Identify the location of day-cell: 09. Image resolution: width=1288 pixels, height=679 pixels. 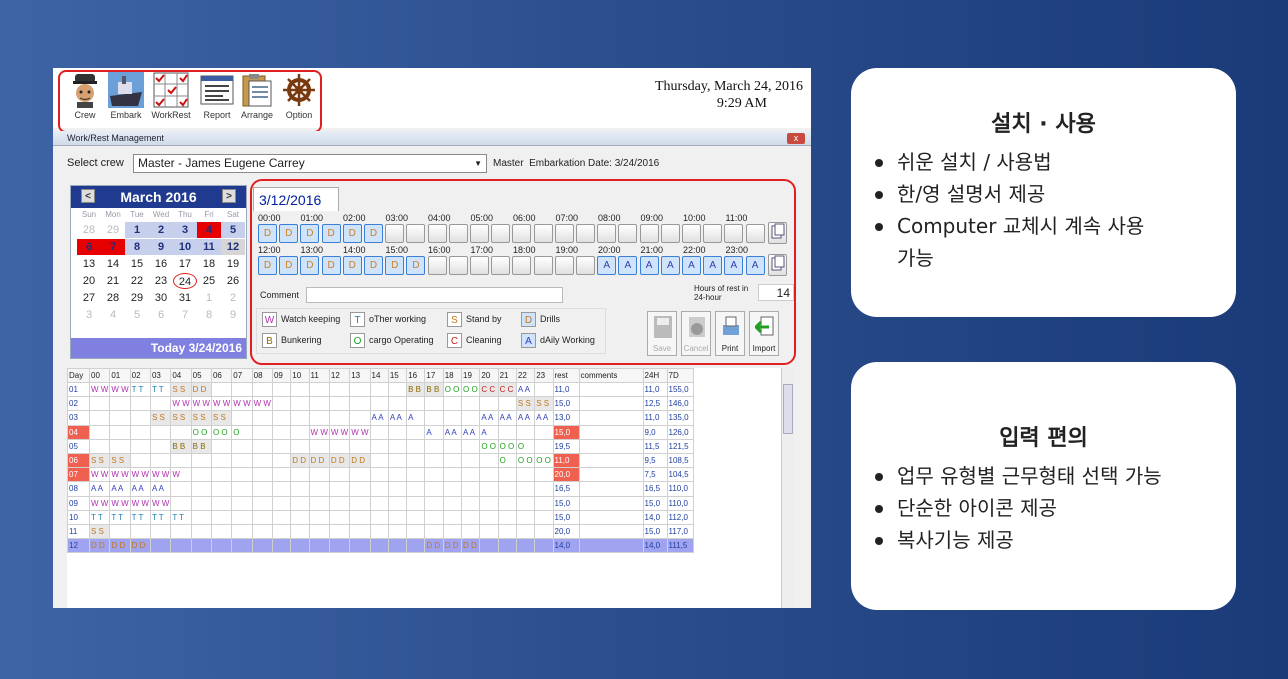
(78, 503).